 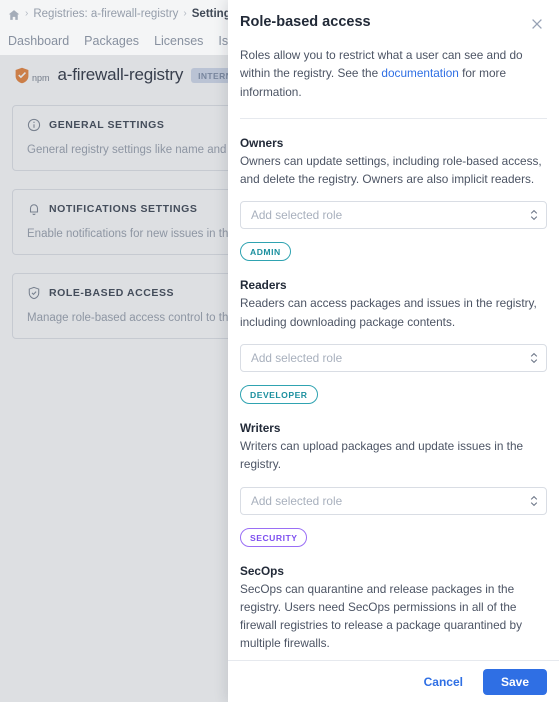 I want to click on readers-badges: DEVELOPER, so click(x=393, y=394).